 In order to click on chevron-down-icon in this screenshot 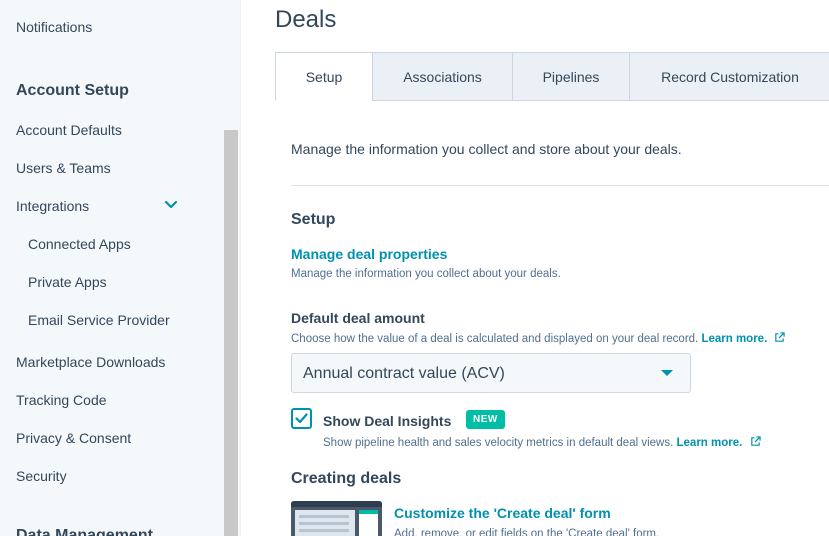, I will do `click(171, 205)`.